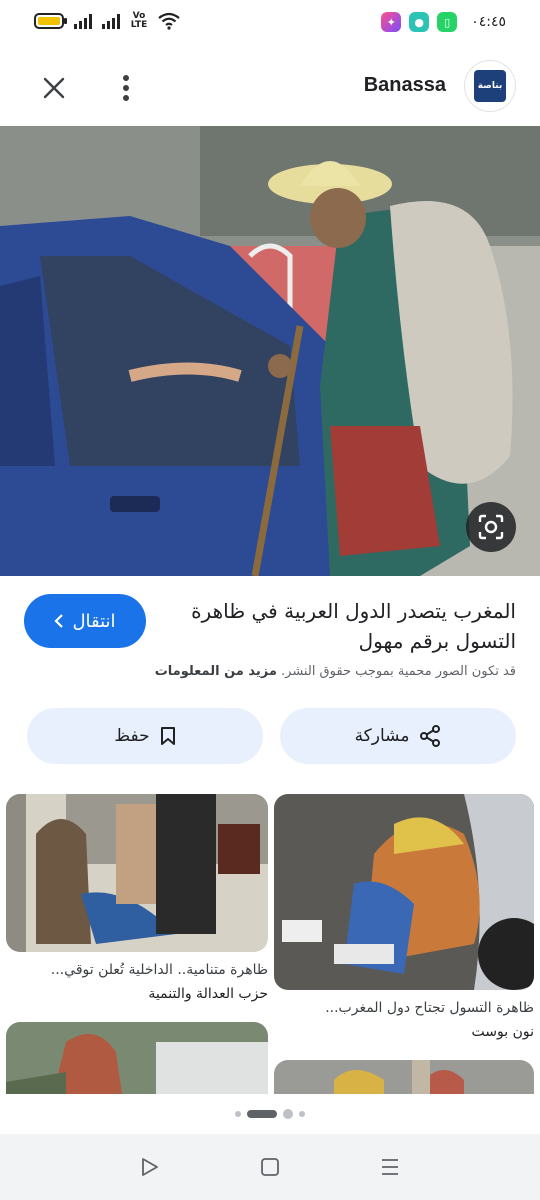  Describe the element at coordinates (270, 87) in the screenshot. I see `viewer-header: Banassa بناصة` at that location.